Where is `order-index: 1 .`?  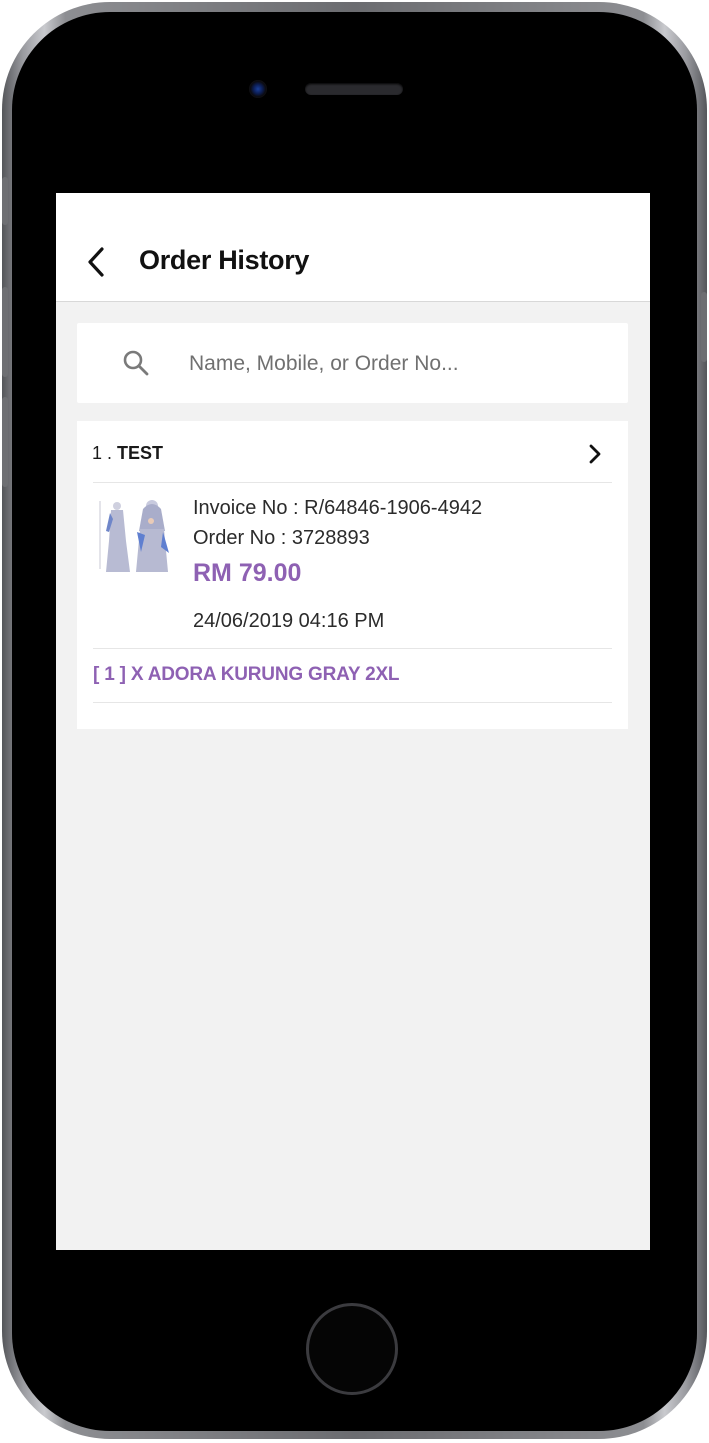
order-index: 1 . is located at coordinates (102, 453).